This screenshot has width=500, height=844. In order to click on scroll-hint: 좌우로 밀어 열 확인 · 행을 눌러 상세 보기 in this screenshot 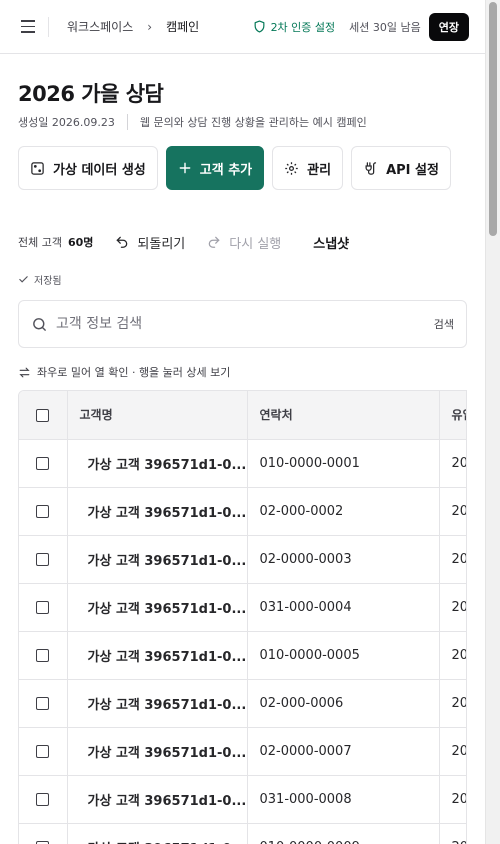, I will do `click(124, 372)`.